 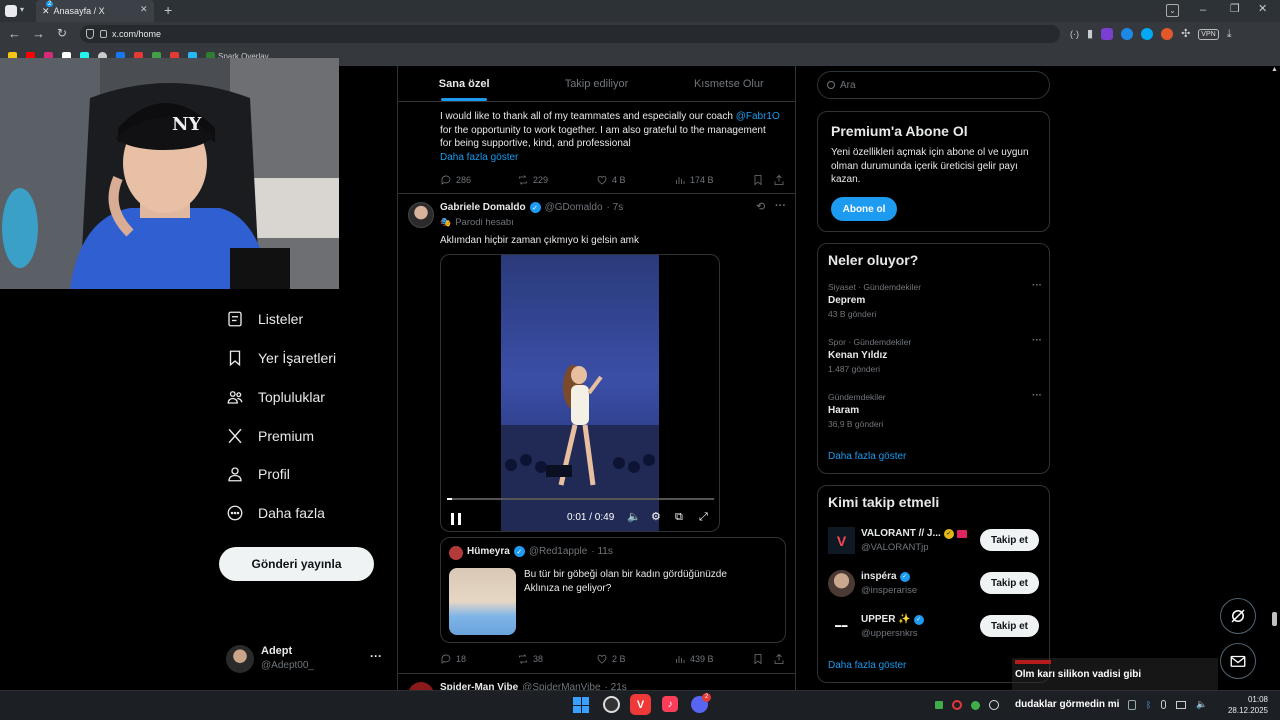 I want to click on follow-suggestion: inspéra ✓ @insperarise Takip et, so click(x=935, y=584).